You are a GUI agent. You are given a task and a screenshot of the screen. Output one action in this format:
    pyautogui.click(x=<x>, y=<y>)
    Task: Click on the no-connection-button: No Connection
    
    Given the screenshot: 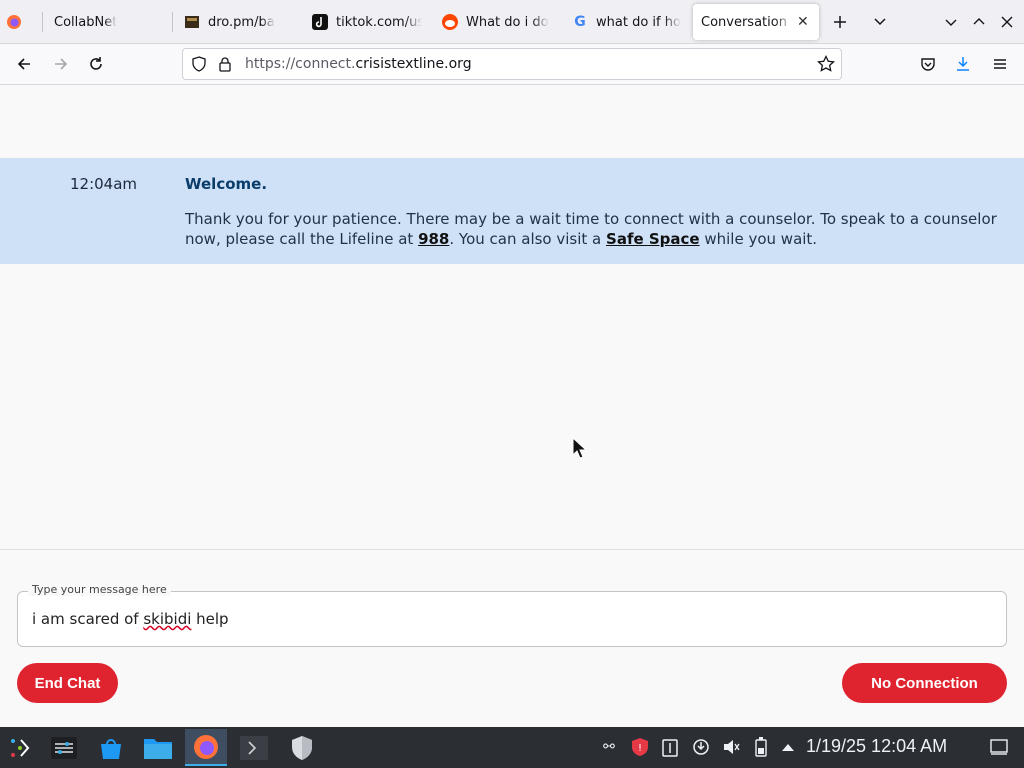 What is the action you would take?
    pyautogui.click(x=924, y=683)
    